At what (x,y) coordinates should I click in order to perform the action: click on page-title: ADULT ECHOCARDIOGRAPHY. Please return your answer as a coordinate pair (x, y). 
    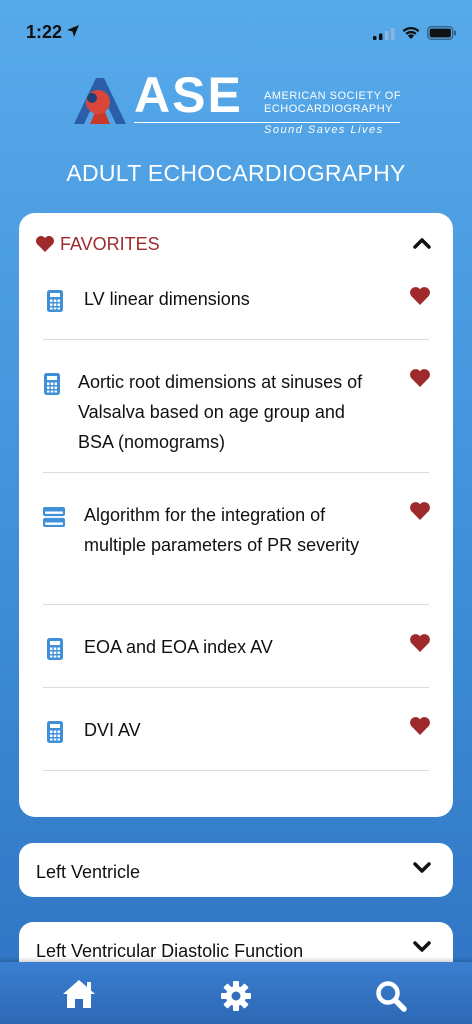
    Looking at the image, I should click on (236, 173).